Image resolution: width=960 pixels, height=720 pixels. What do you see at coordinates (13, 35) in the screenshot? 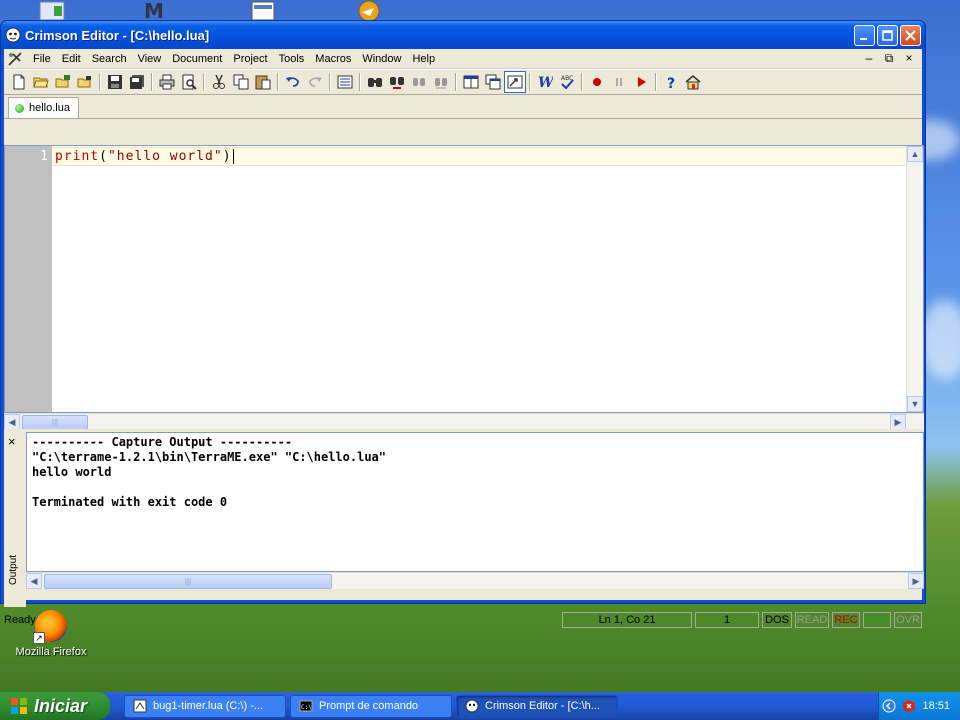
I see `app-icon` at bounding box center [13, 35].